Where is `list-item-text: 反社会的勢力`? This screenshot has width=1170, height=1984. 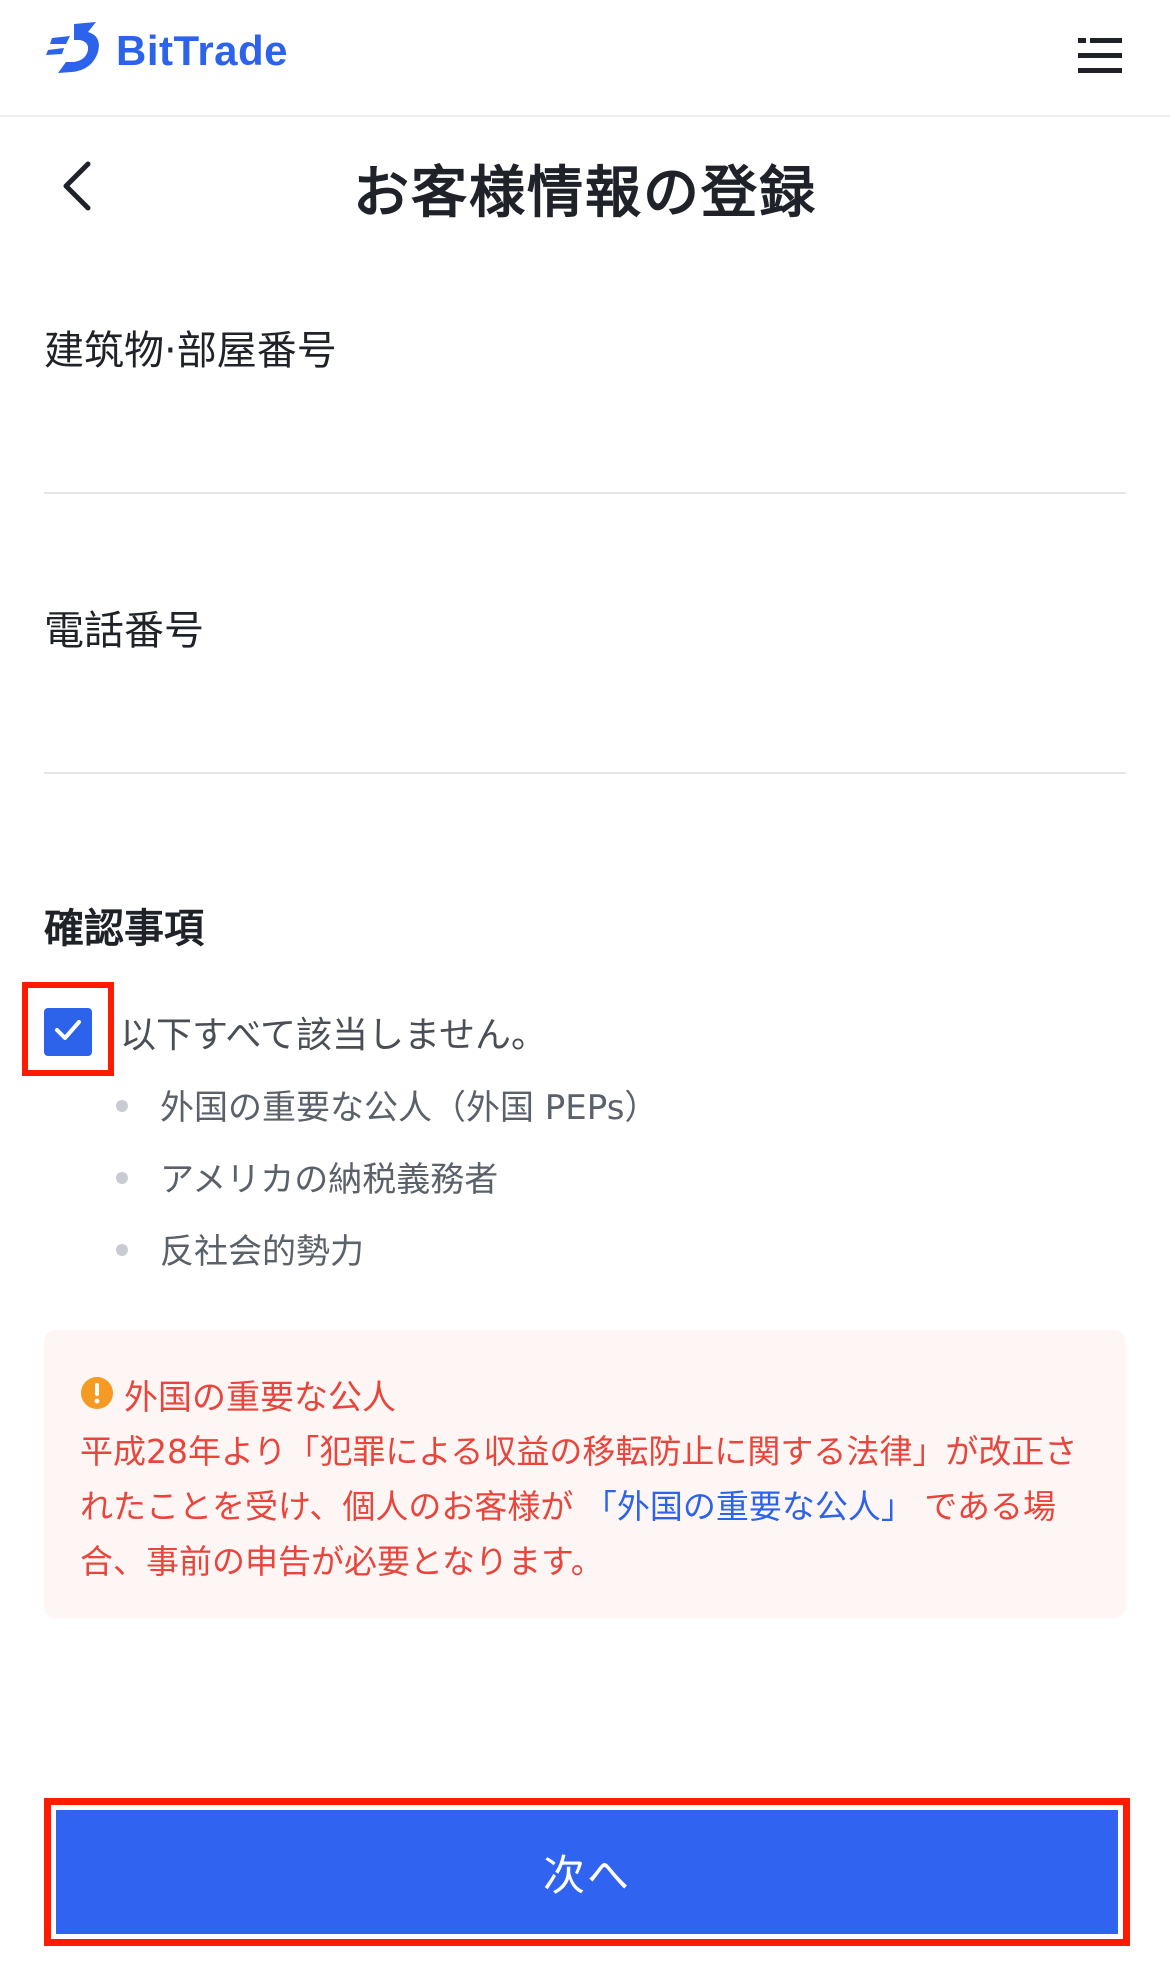
list-item-text: 反社会的勢力 is located at coordinates (262, 1252).